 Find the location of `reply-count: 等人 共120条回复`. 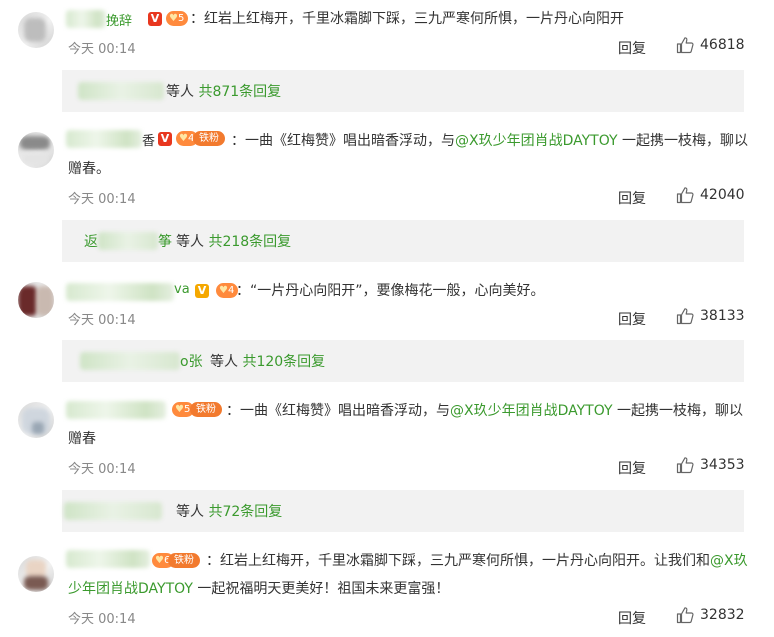

reply-count: 等人 共120条回复 is located at coordinates (267, 361).